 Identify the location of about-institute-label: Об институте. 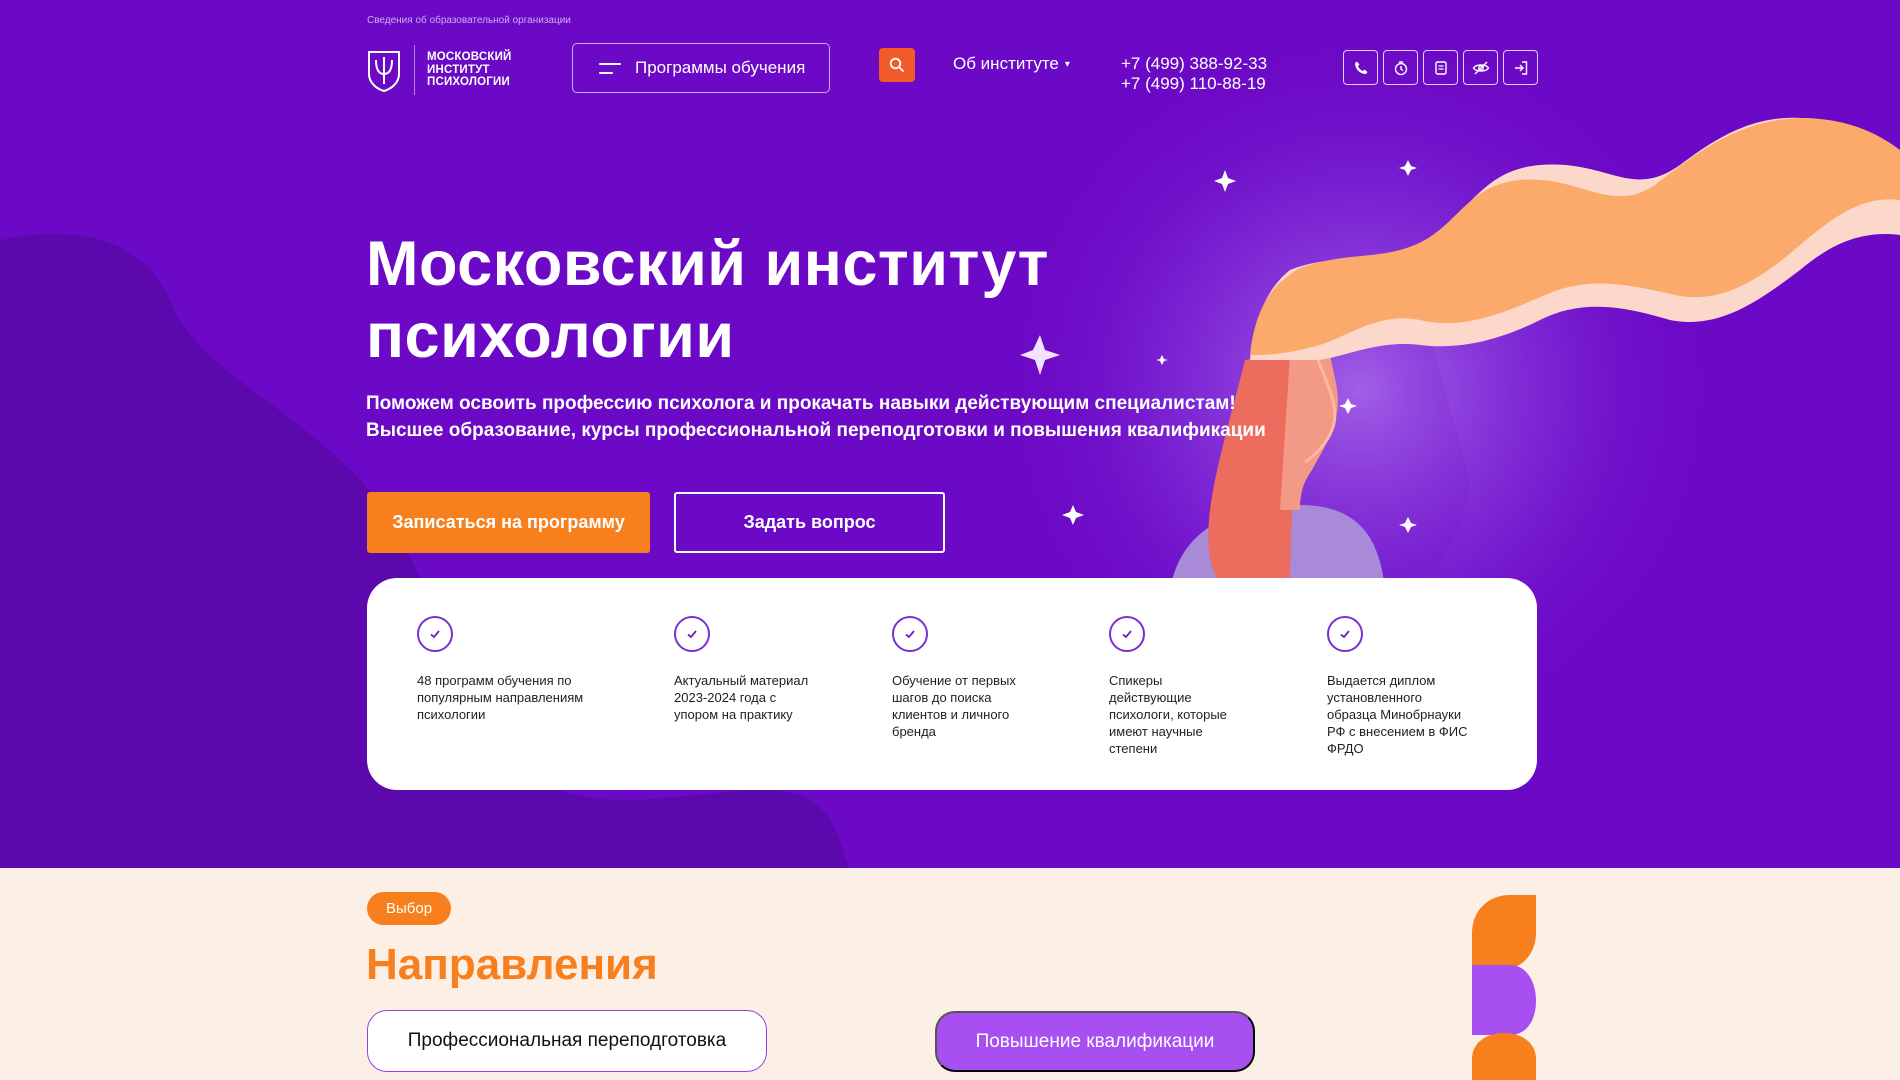
(1006, 63).